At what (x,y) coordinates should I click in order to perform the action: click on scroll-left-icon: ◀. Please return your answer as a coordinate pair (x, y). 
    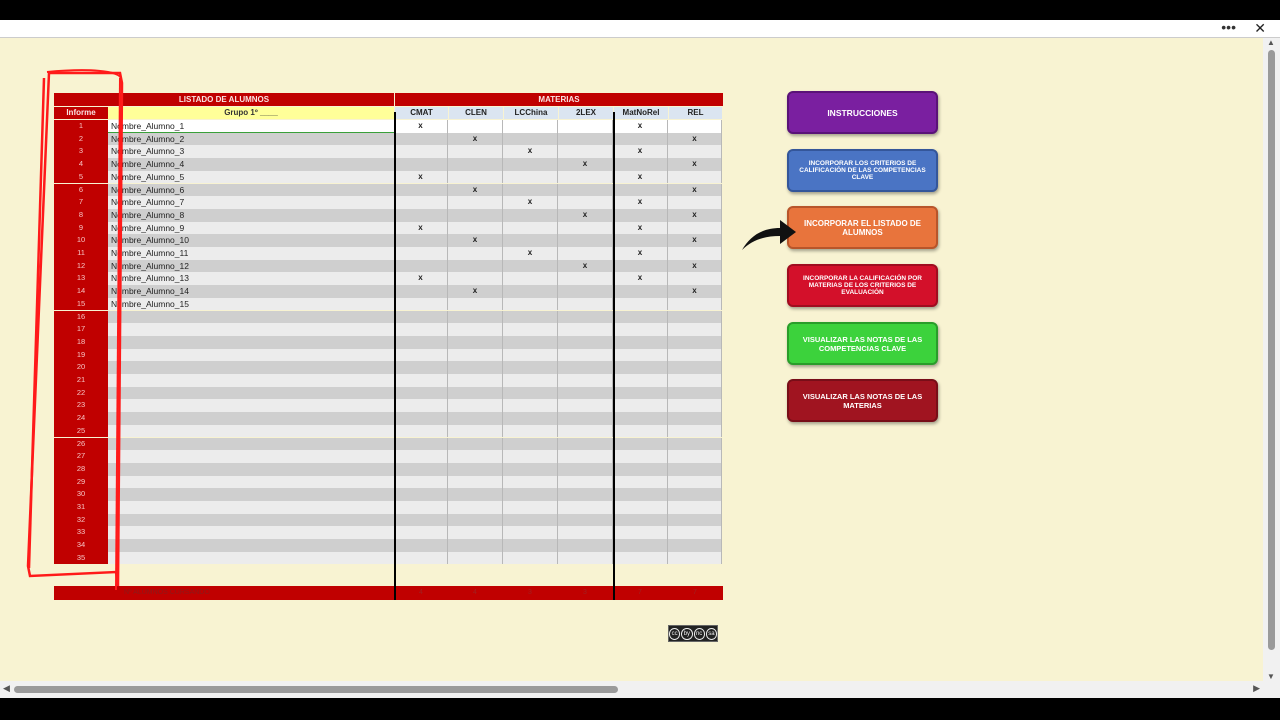
    Looking at the image, I should click on (6, 688).